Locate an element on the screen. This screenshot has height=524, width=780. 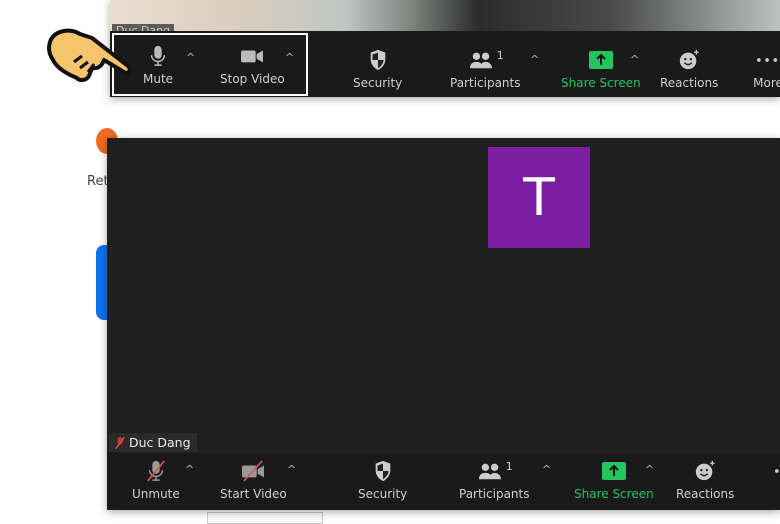
background-tab is located at coordinates (265, 518).